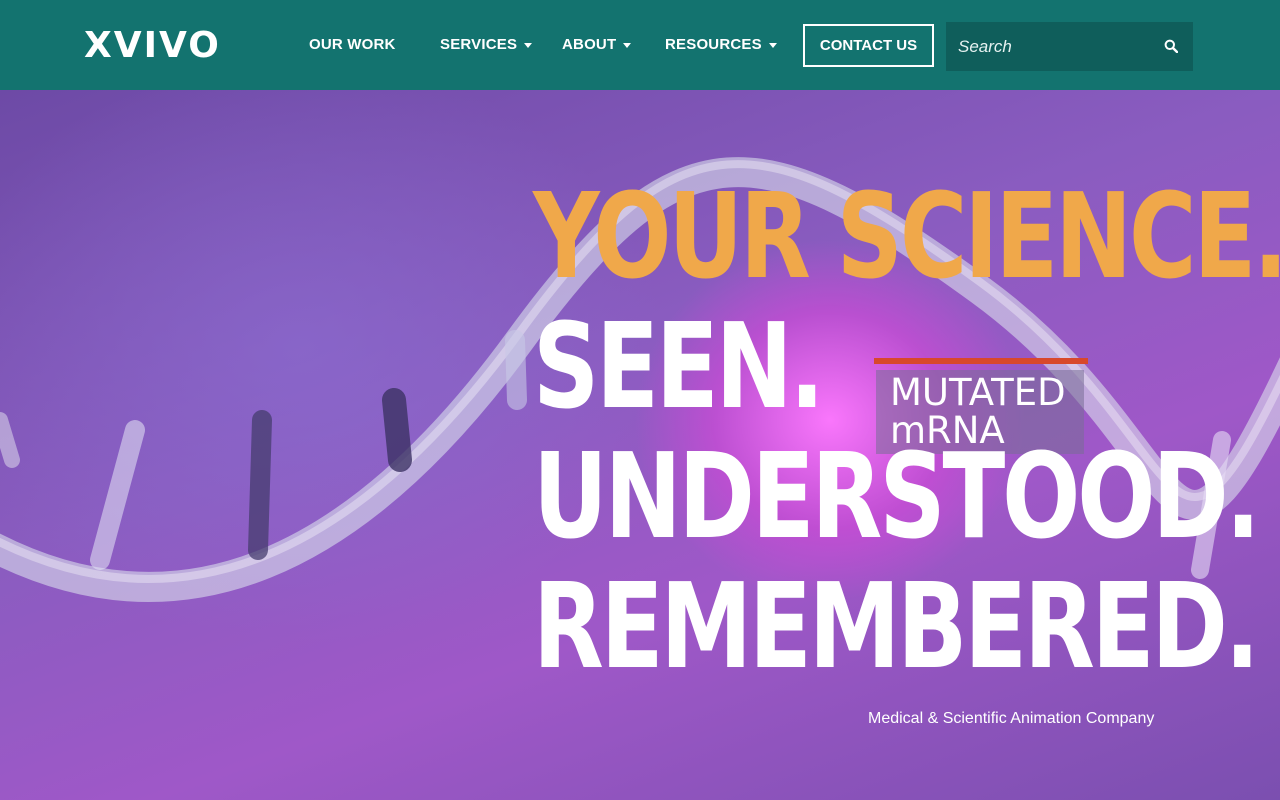  What do you see at coordinates (868, 45) in the screenshot?
I see `contact-us-button: CONTACT US` at bounding box center [868, 45].